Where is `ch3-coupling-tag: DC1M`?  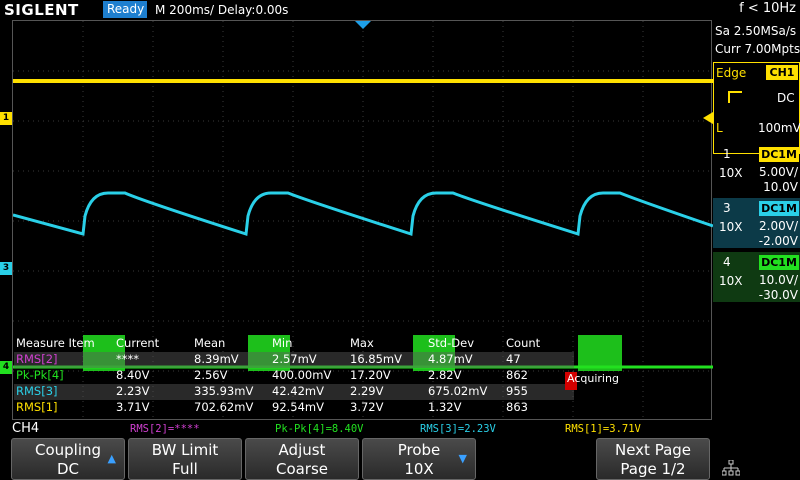 ch3-coupling-tag: DC1M is located at coordinates (779, 208).